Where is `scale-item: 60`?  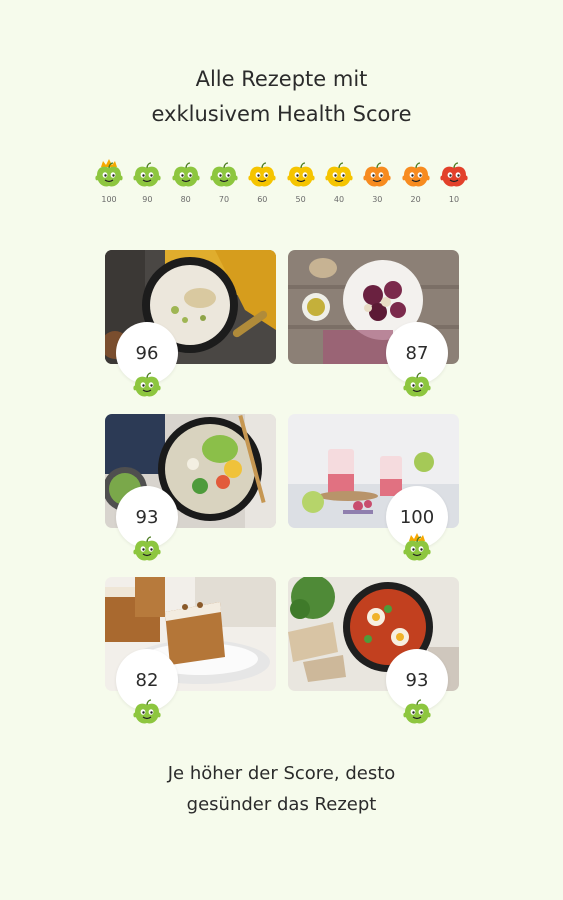
scale-item: 60 is located at coordinates (262, 181).